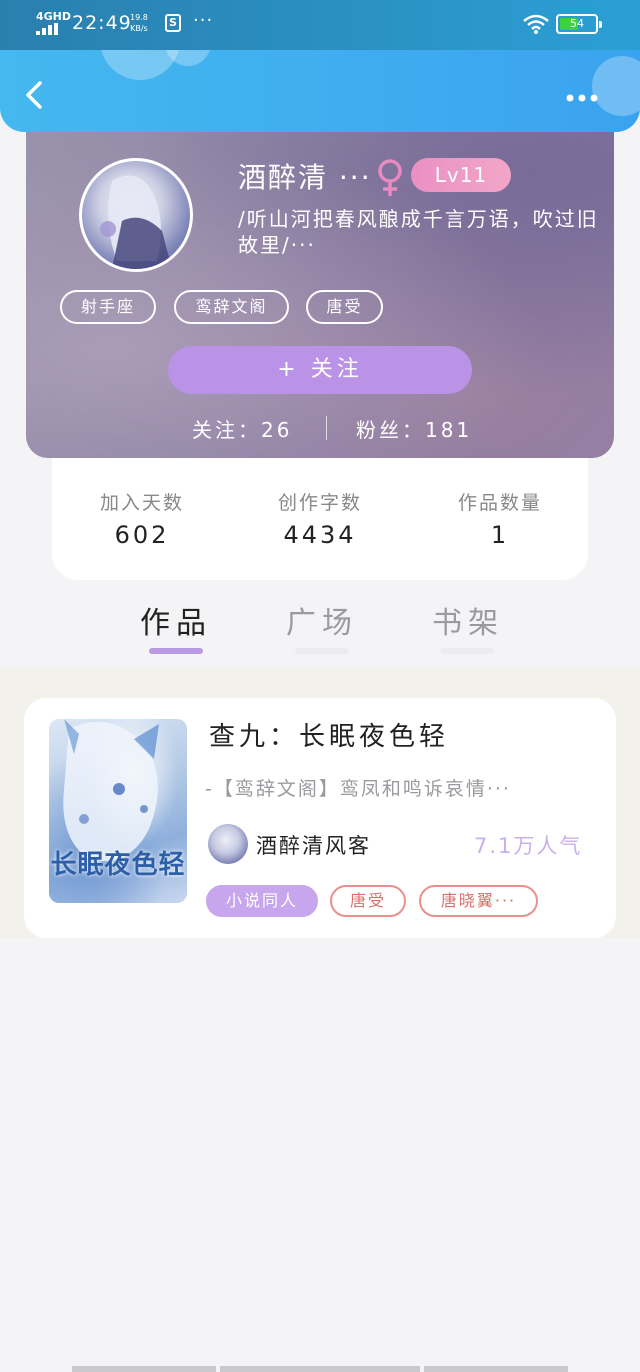 The width and height of the screenshot is (640, 1372). Describe the element at coordinates (118, 811) in the screenshot. I see `book-cover: 长眠夜色轻` at that location.